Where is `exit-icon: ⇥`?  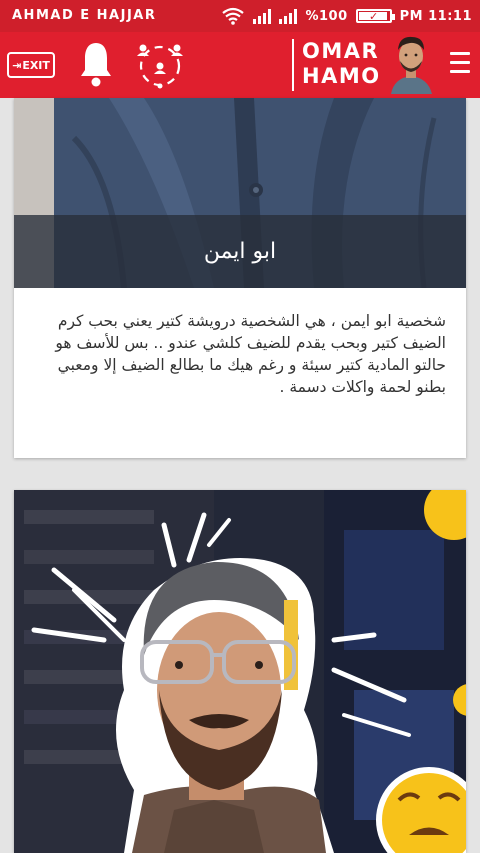
exit-icon: ⇥ is located at coordinates (17, 65).